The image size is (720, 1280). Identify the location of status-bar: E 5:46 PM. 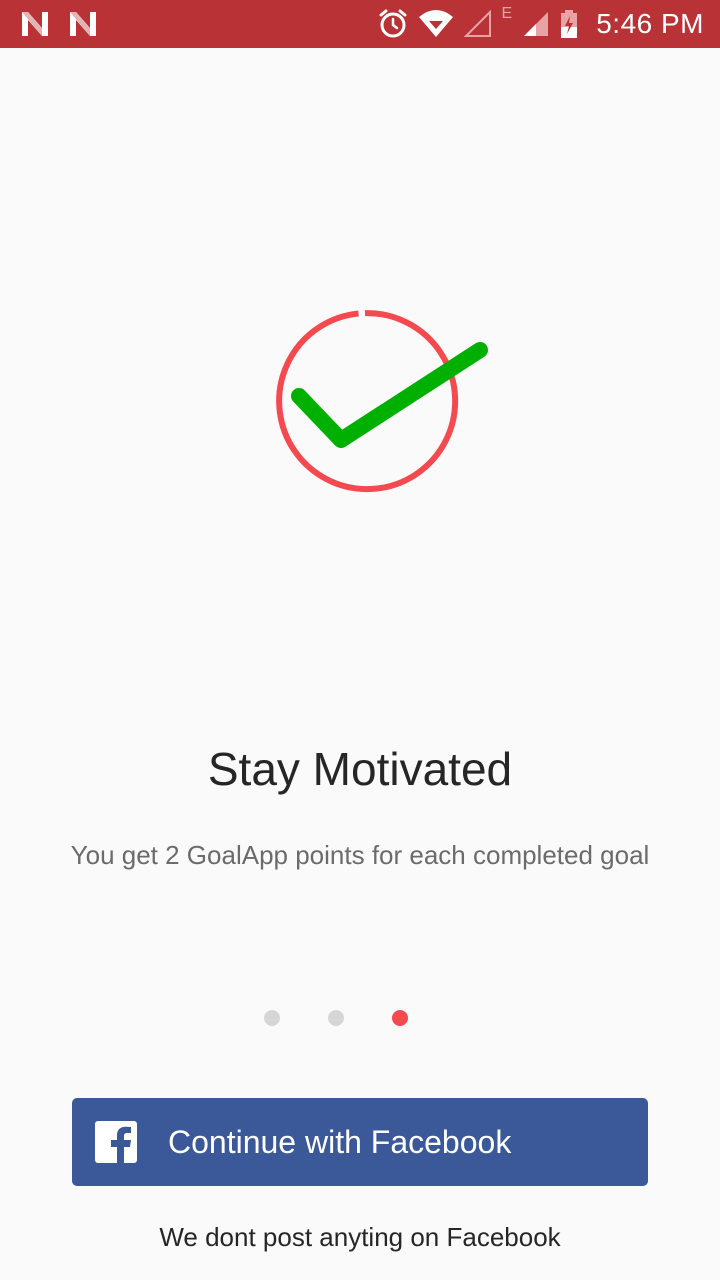
(360, 24).